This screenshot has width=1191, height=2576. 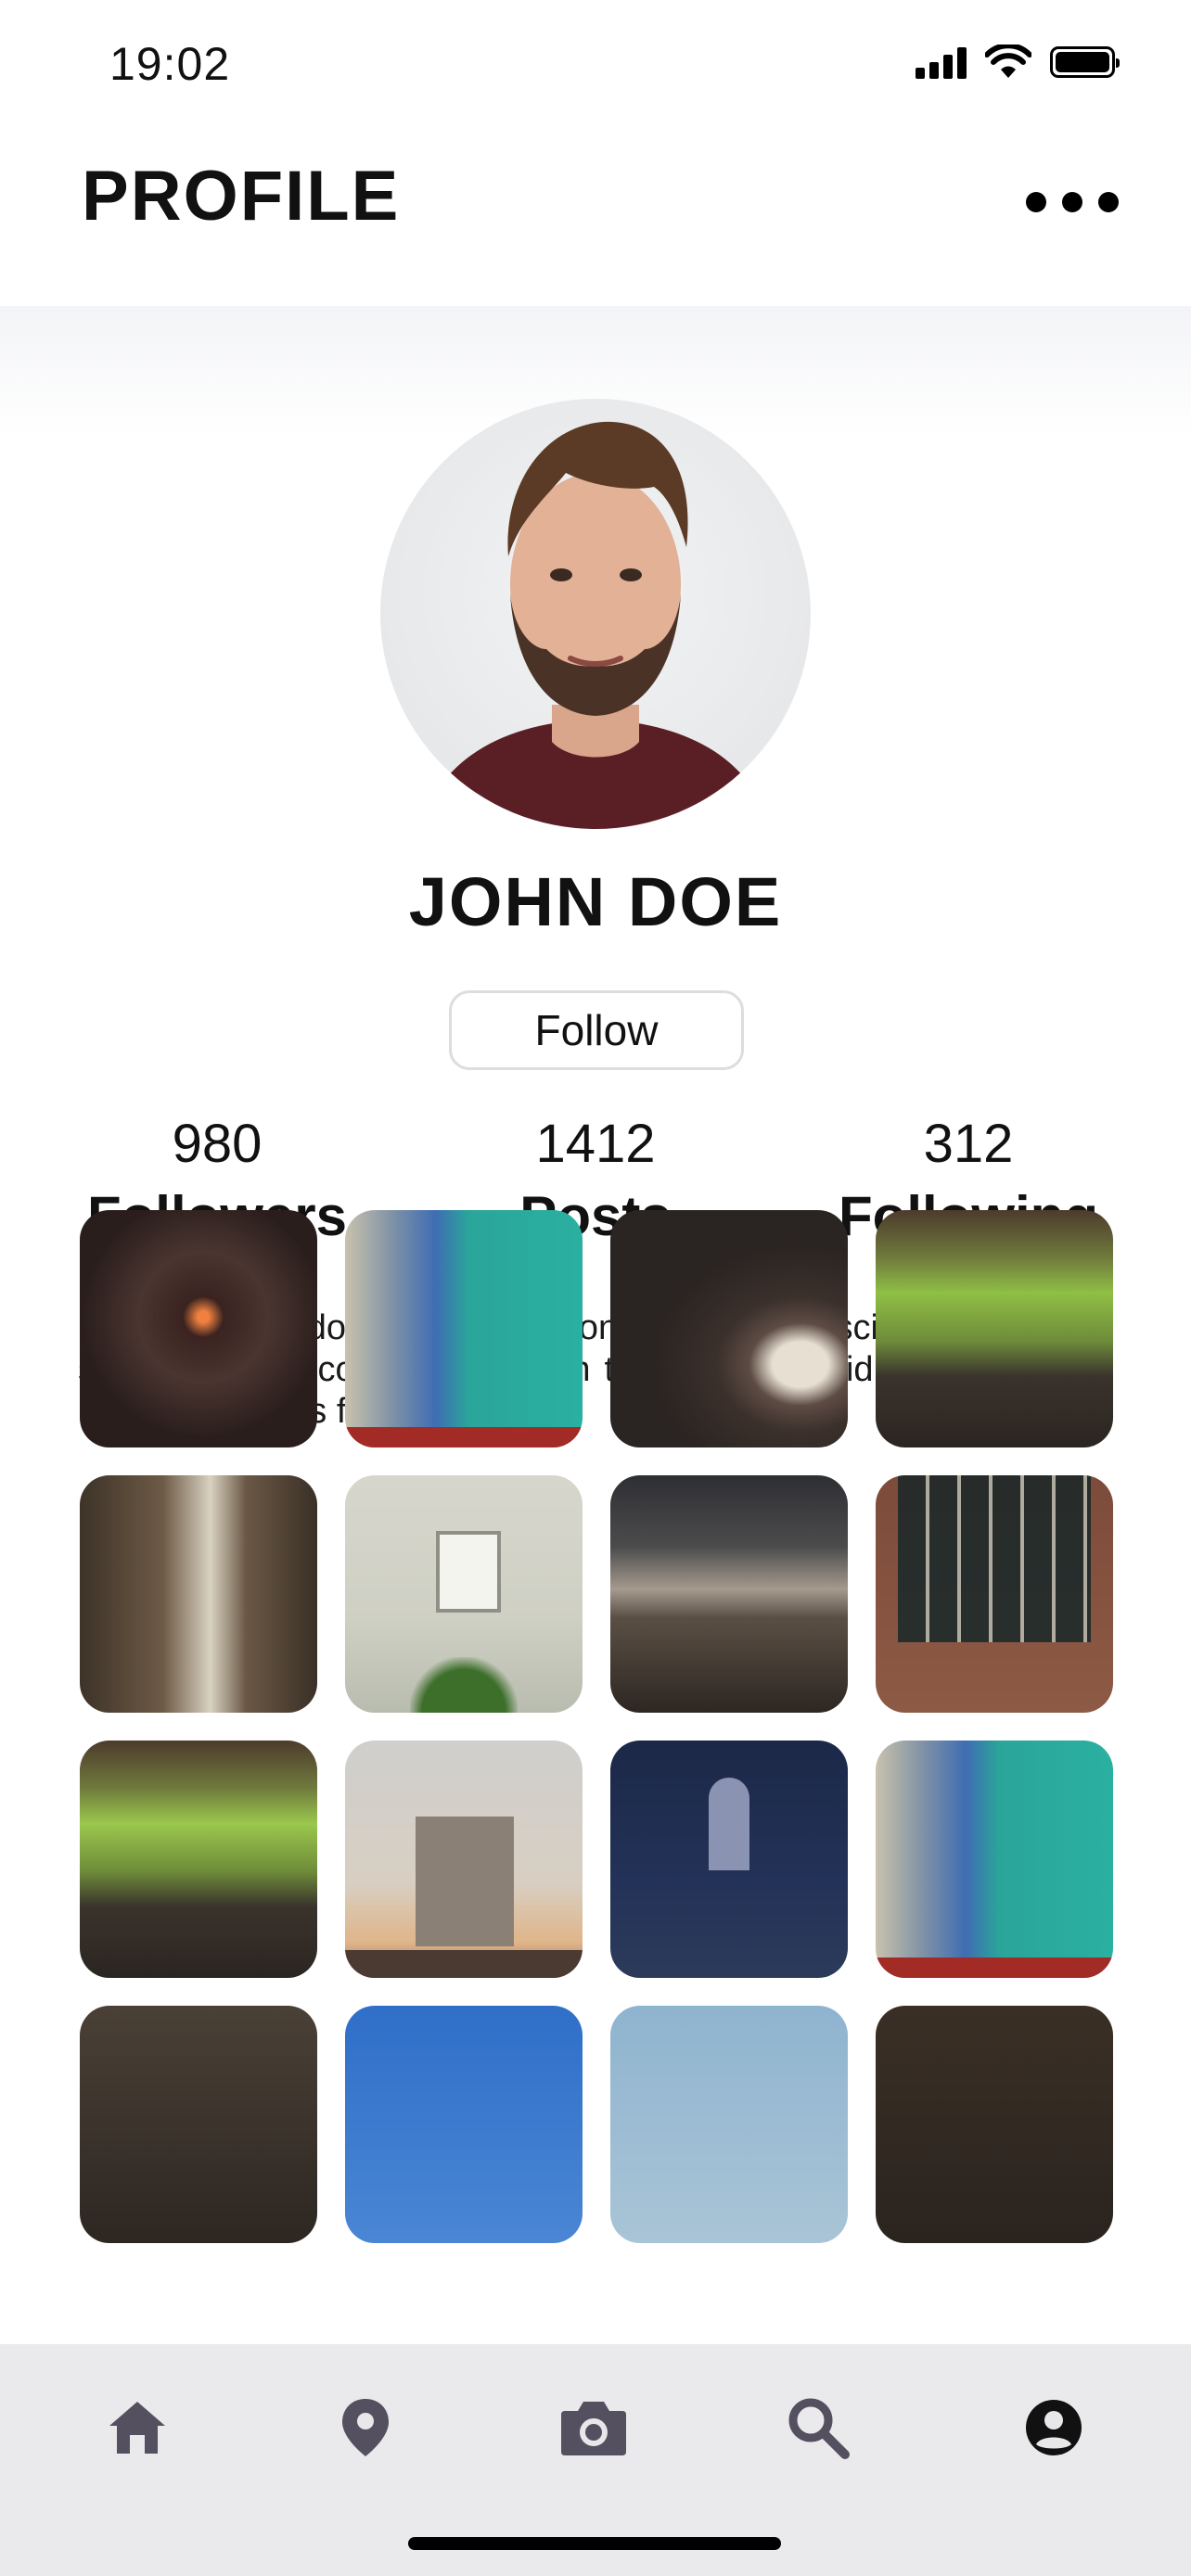 I want to click on more-options-icon, so click(x=1073, y=202).